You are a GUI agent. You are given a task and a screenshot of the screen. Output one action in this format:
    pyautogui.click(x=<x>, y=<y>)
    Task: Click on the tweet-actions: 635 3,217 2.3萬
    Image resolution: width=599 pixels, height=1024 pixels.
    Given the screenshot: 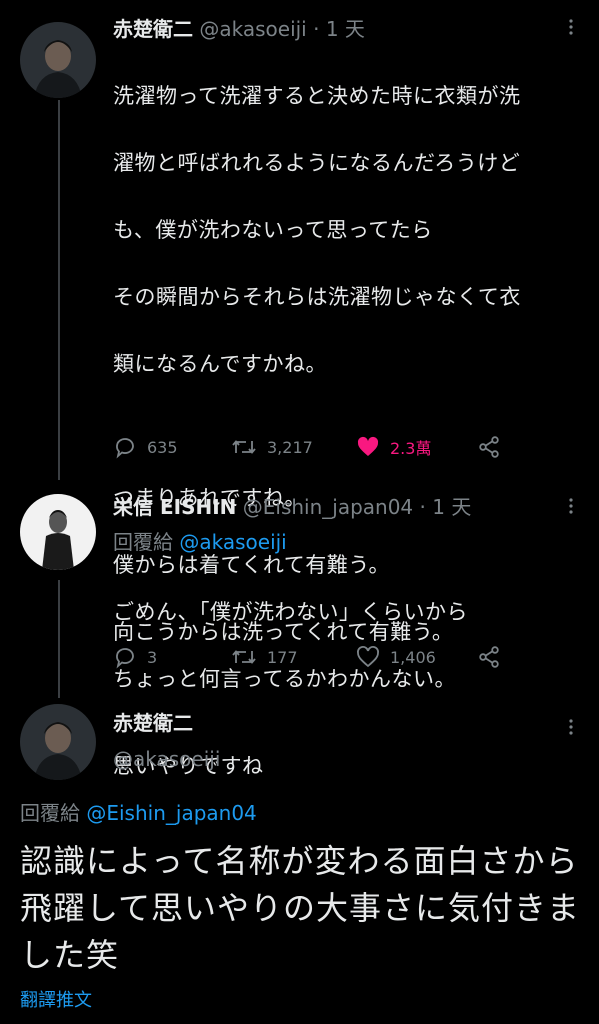 What is the action you would take?
    pyautogui.click(x=313, y=447)
    